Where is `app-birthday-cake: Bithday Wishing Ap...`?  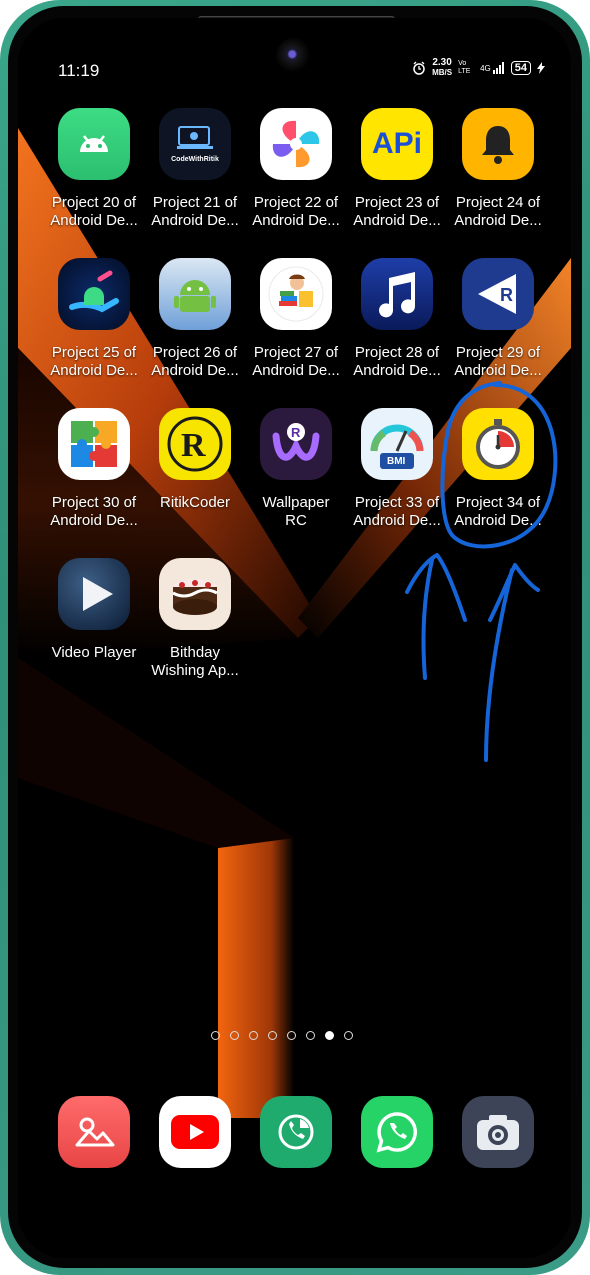 app-birthday-cake: Bithday Wishing Ap... is located at coordinates (195, 619).